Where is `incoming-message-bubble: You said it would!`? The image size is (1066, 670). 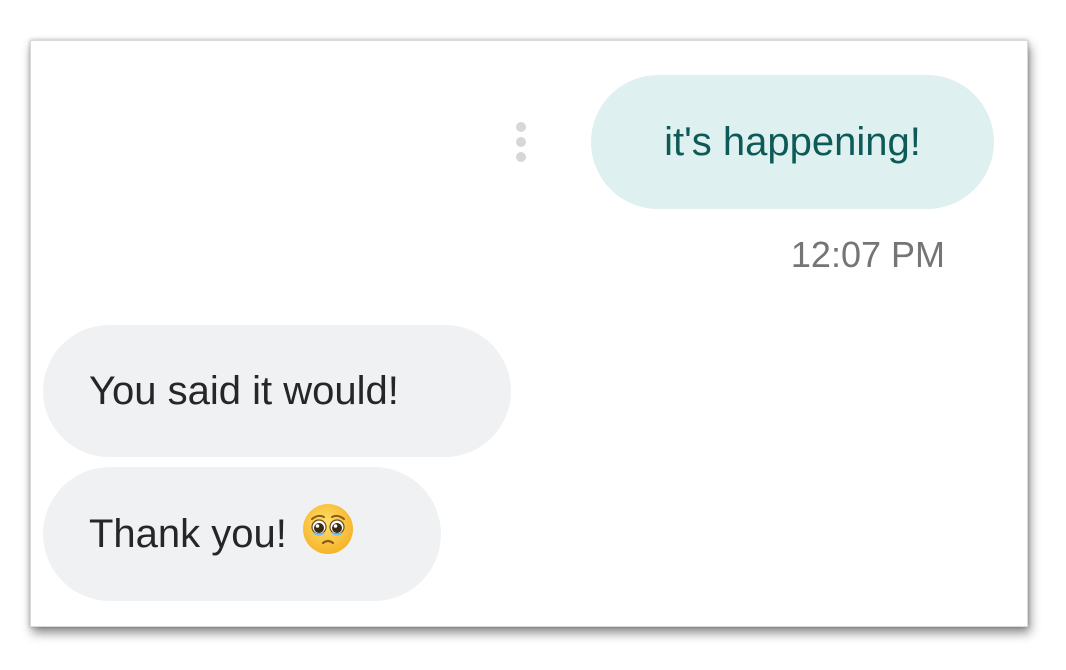
incoming-message-bubble: You said it would! is located at coordinates (277, 391).